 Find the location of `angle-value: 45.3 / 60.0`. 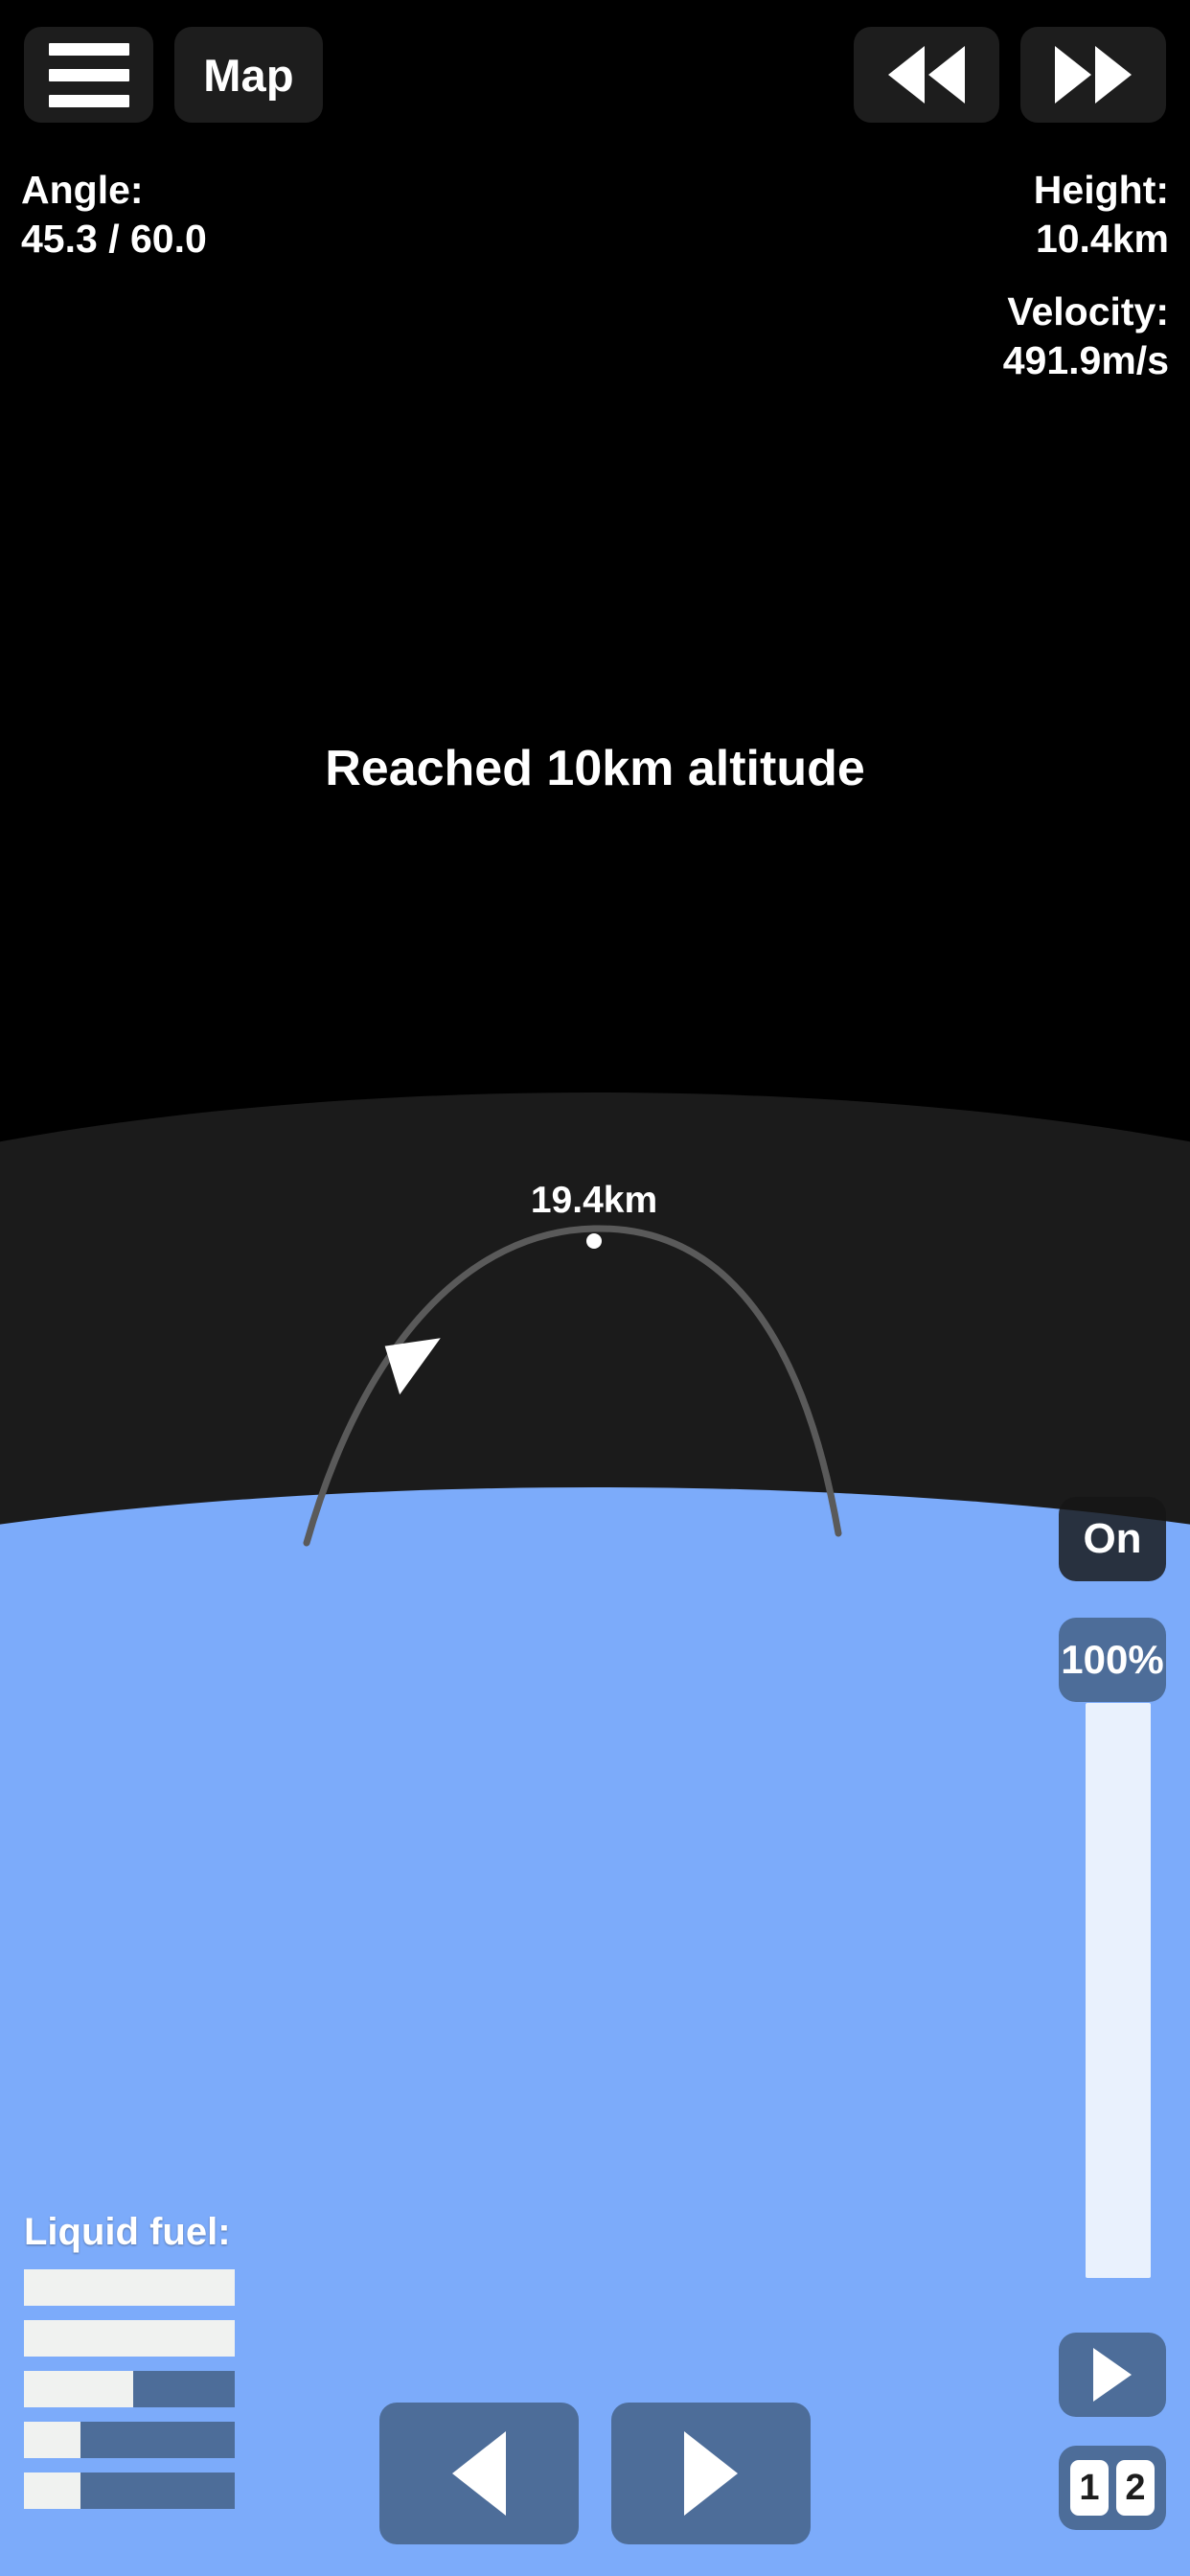

angle-value: 45.3 / 60.0 is located at coordinates (114, 239).